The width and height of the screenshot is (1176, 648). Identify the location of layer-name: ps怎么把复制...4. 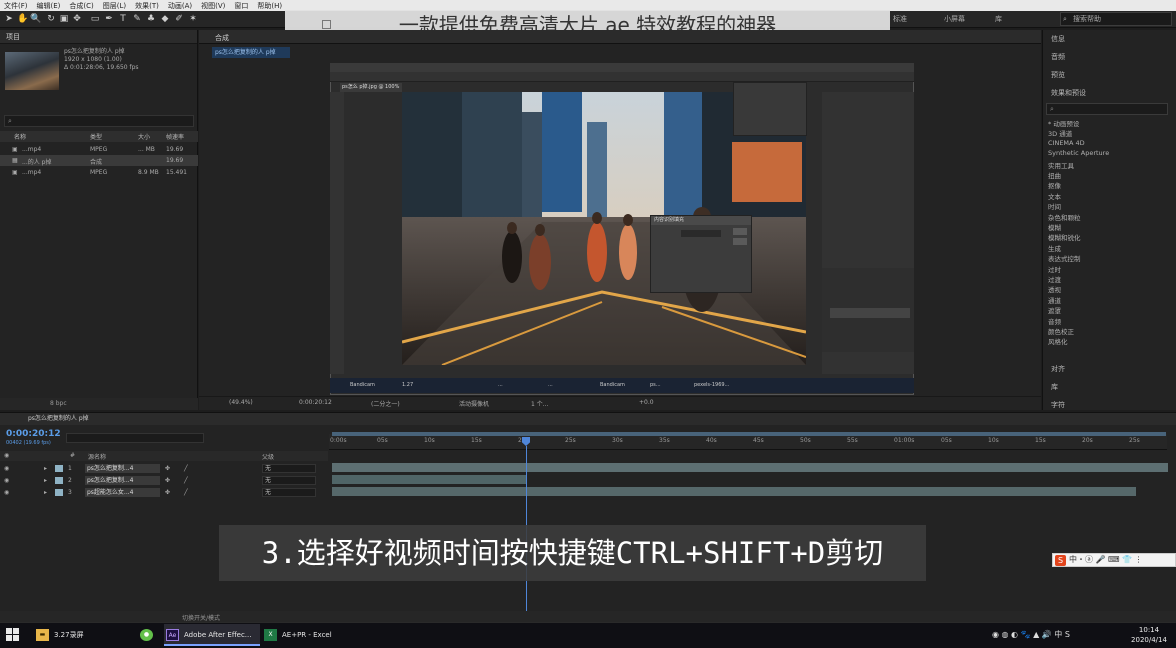
(122, 480).